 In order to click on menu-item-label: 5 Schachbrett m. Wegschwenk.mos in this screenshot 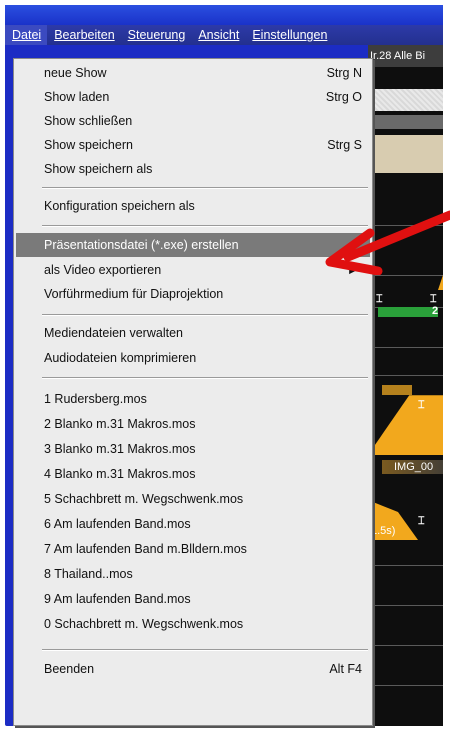, I will do `click(144, 499)`.